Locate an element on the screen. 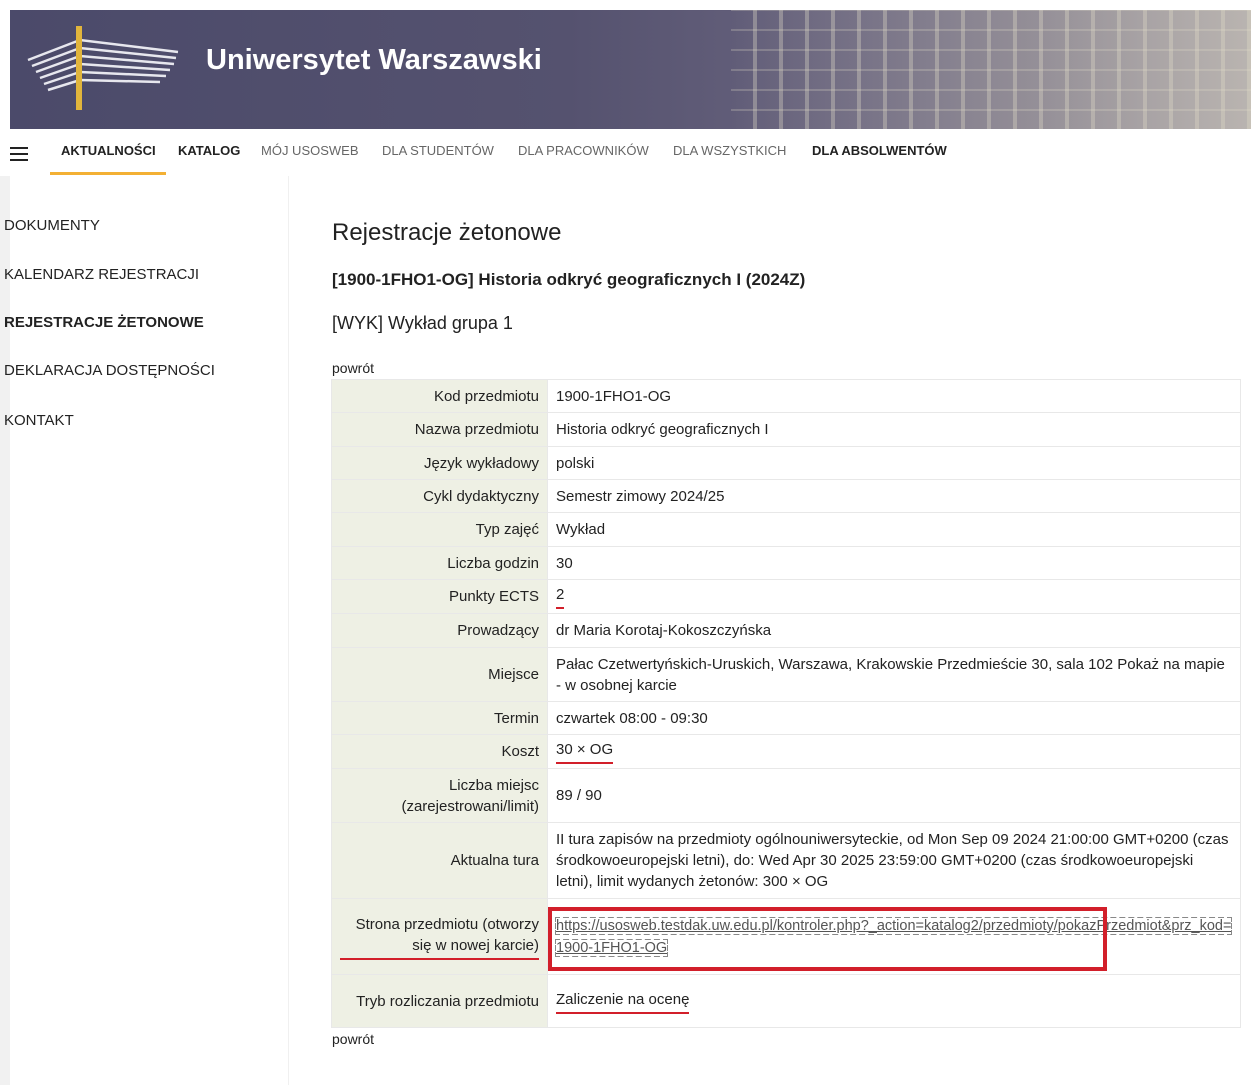 The width and height of the screenshot is (1251, 1085). university-title: Uniwersytet Warszawski is located at coordinates (374, 60).